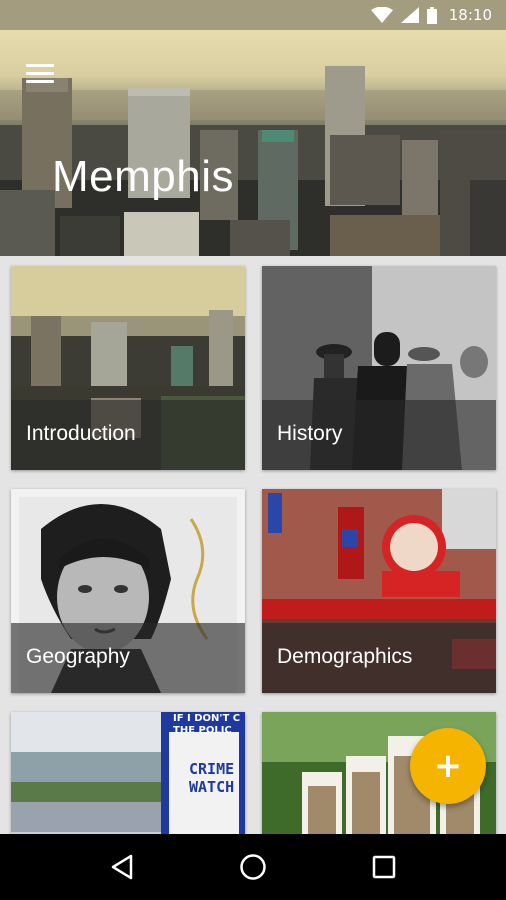 This screenshot has height=900, width=506. I want to click on topic-label: Geography, so click(128, 658).